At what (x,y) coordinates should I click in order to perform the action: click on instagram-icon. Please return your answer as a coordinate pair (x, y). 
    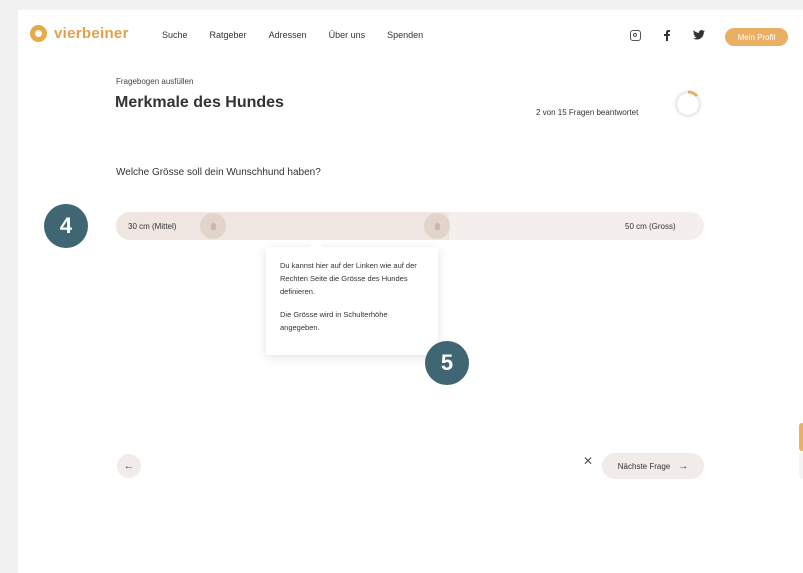
    Looking at the image, I should click on (635, 35).